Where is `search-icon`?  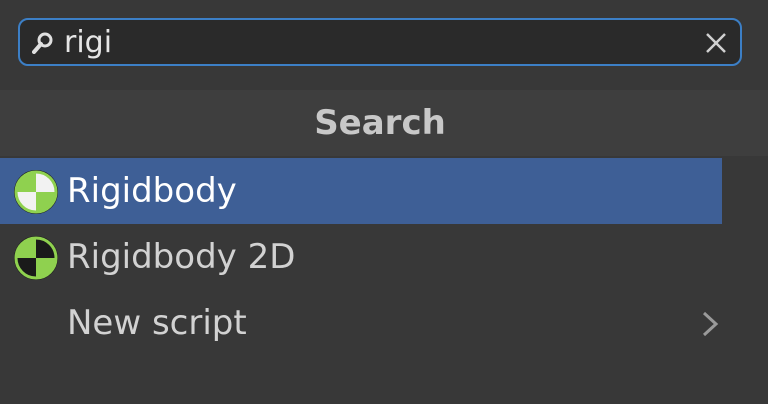 search-icon is located at coordinates (42, 43).